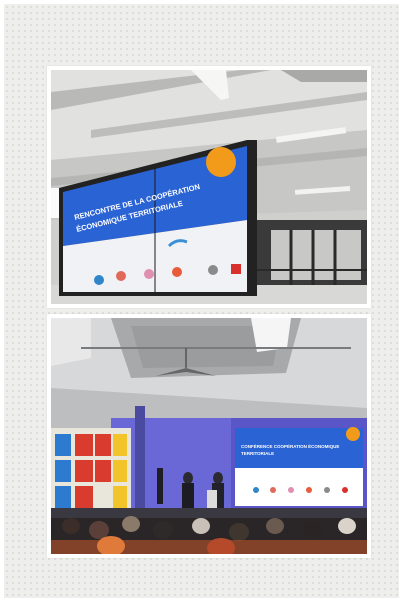  I want to click on speaker-person, so click(188, 497).